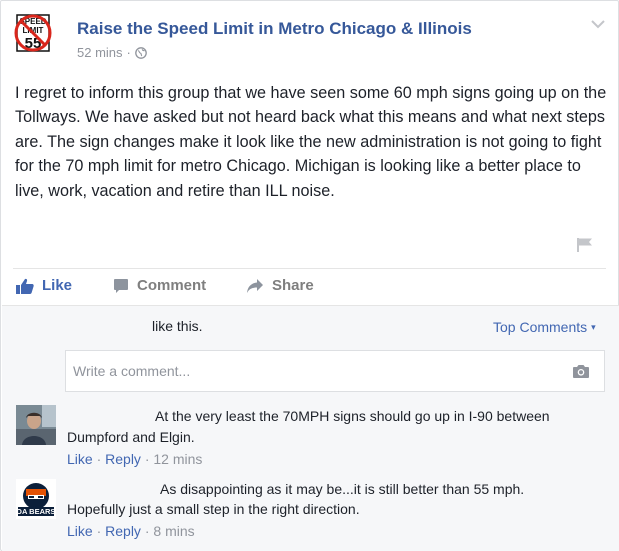  What do you see at coordinates (25, 286) in the screenshot?
I see `thumbs-up-icon` at bounding box center [25, 286].